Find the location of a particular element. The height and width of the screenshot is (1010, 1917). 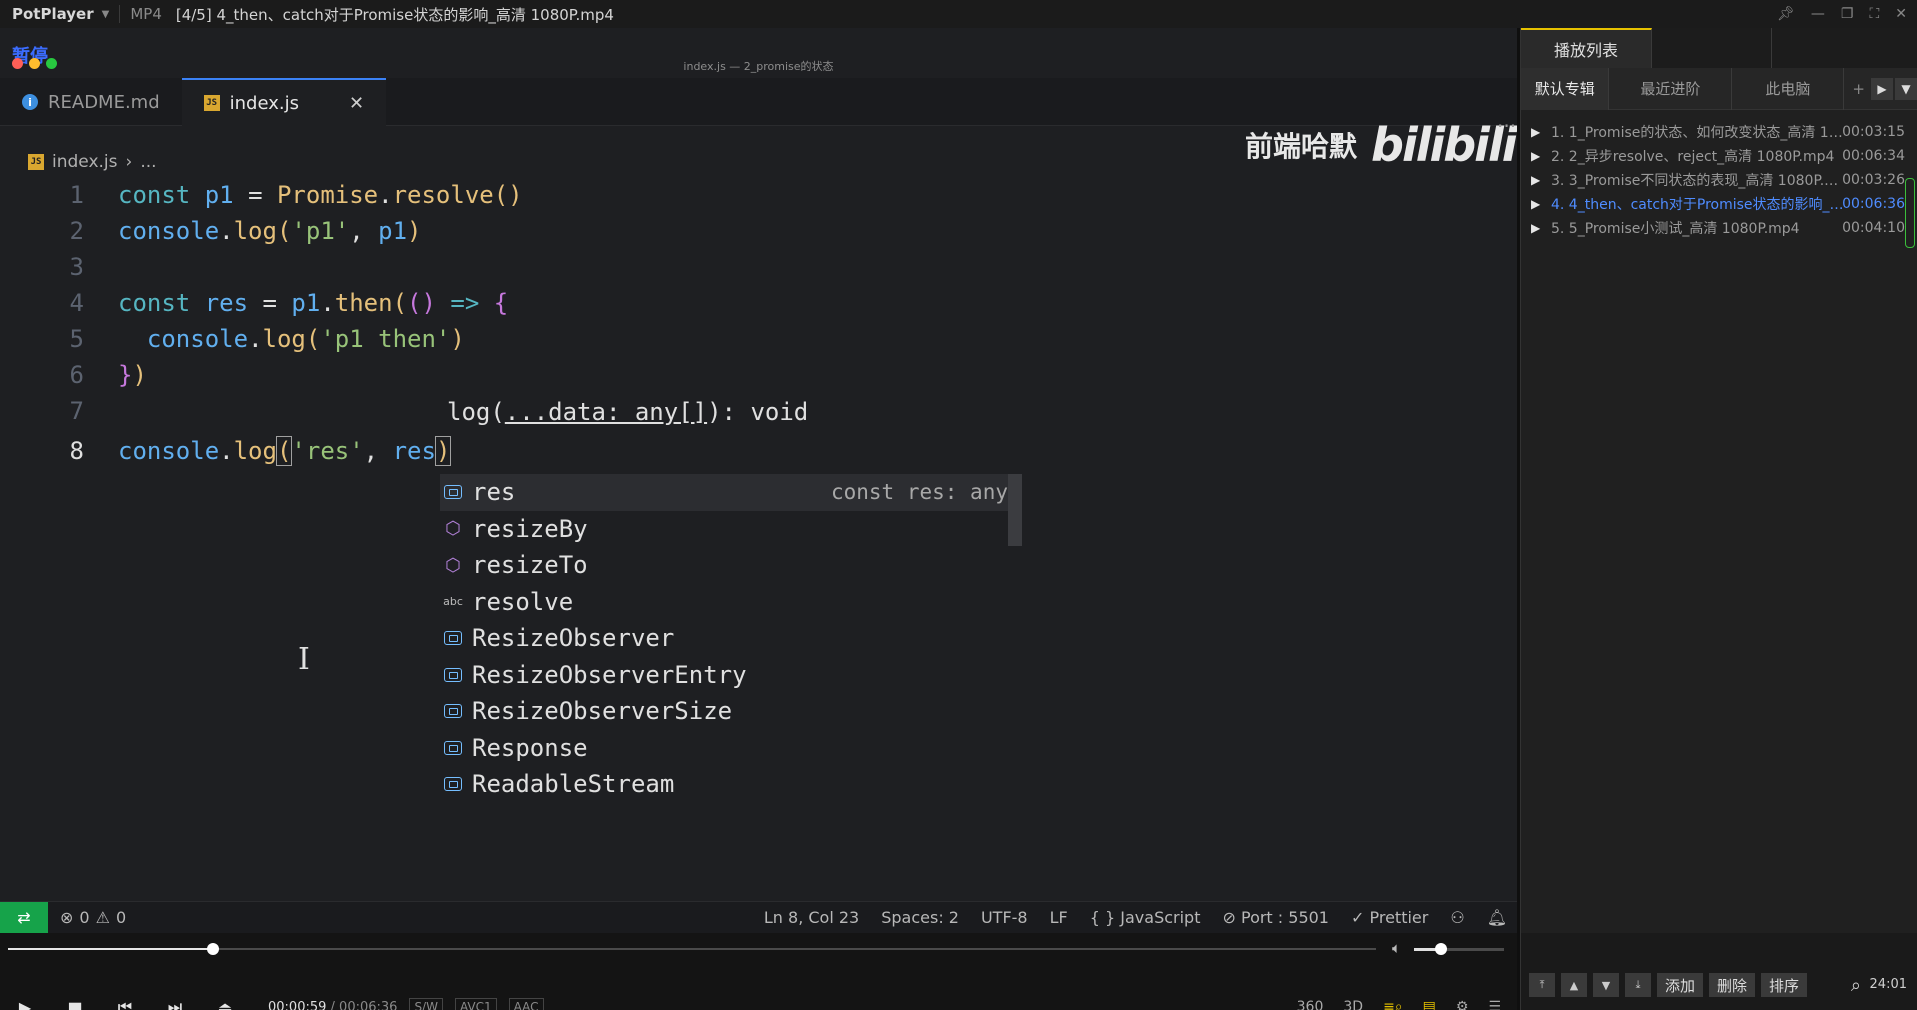

parameter-hint: log(...data: any[]): void is located at coordinates (627, 412).